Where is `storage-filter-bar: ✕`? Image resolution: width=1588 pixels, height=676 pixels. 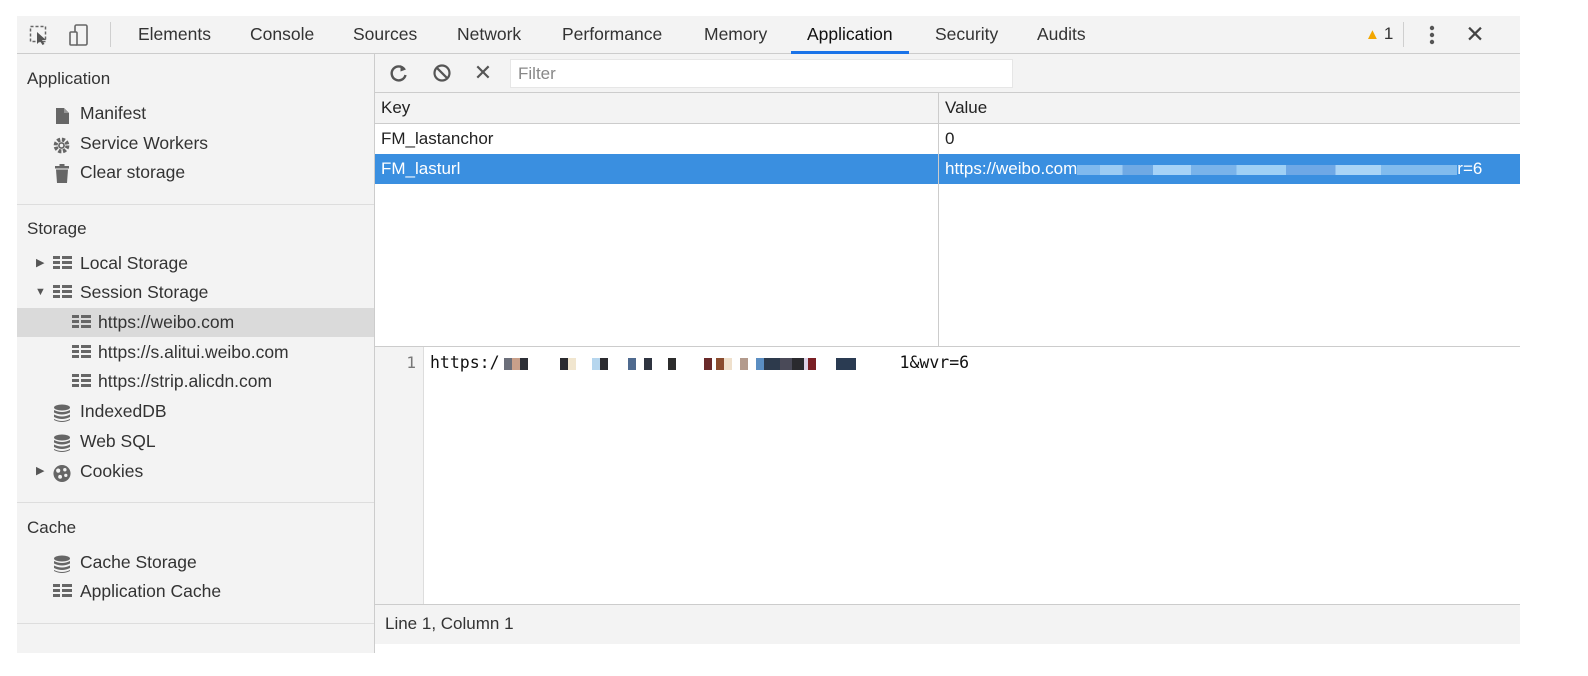
storage-filter-bar: ✕ is located at coordinates (947, 73).